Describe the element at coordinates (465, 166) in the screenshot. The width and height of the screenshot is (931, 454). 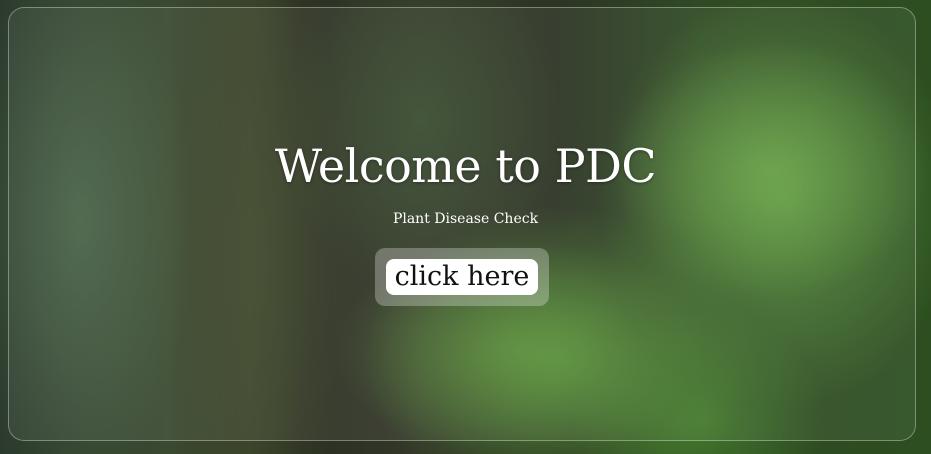
I see `page-title: Welcome to PDC` at that location.